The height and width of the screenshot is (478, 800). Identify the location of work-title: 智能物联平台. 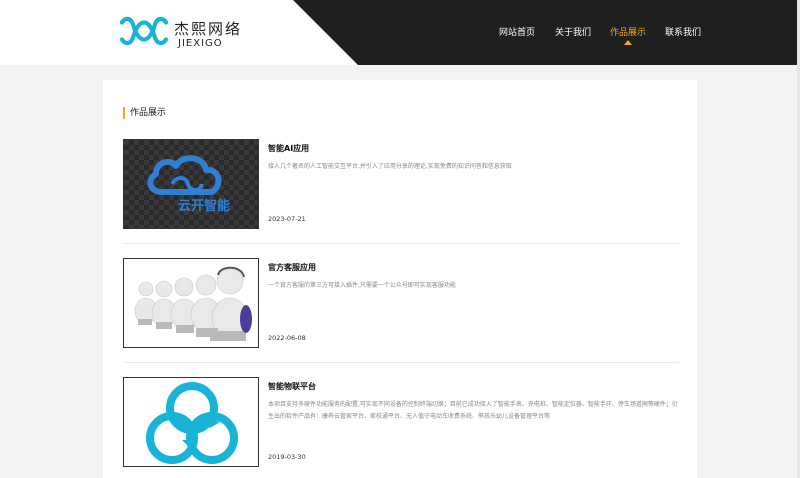
(292, 386).